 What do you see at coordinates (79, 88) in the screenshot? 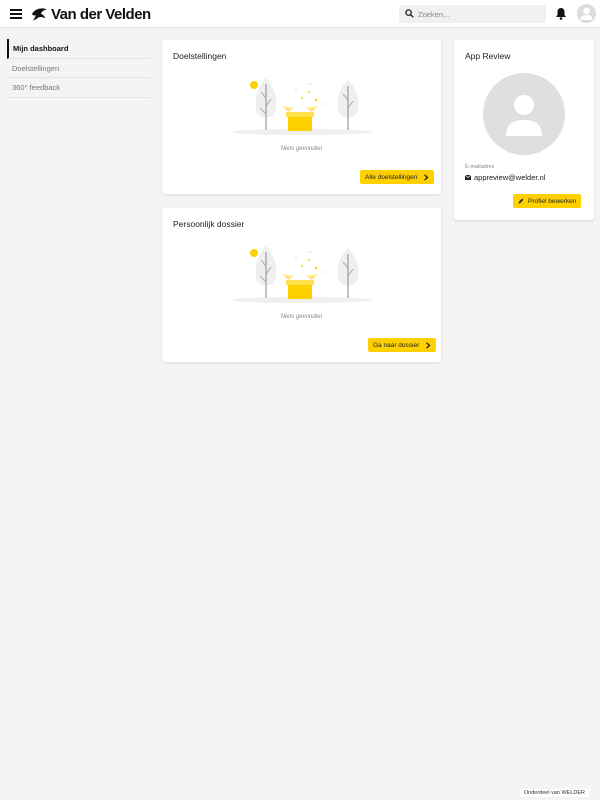
I see `sidebar-item-360-feedback: 360° feedback` at bounding box center [79, 88].